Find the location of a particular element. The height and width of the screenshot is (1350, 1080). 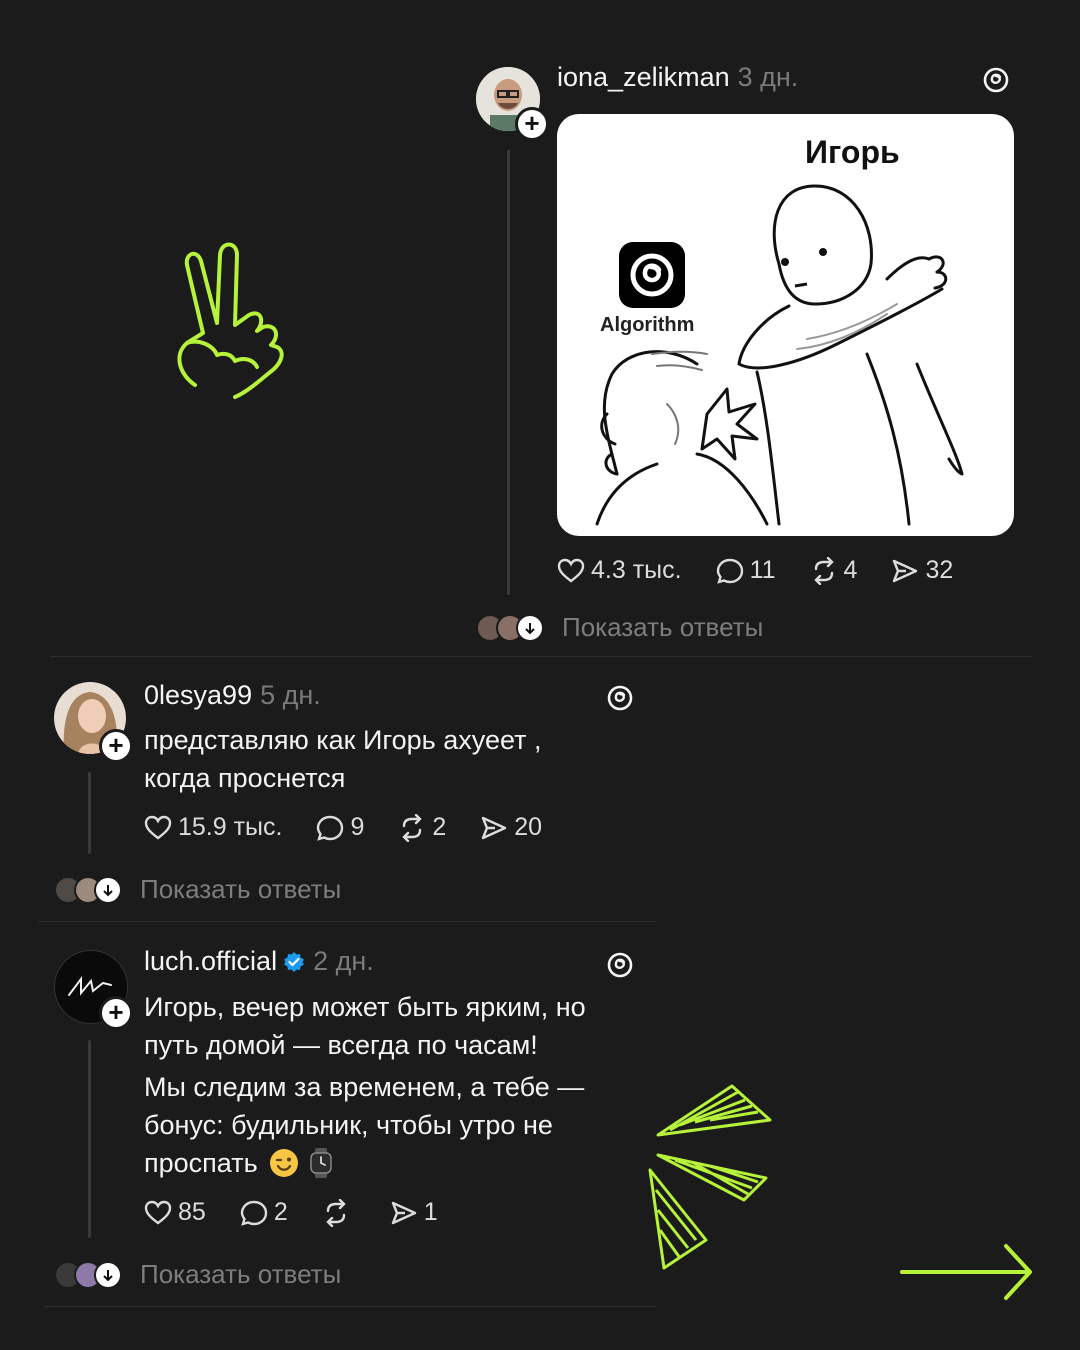

comment-button: 2 is located at coordinates (264, 1212).